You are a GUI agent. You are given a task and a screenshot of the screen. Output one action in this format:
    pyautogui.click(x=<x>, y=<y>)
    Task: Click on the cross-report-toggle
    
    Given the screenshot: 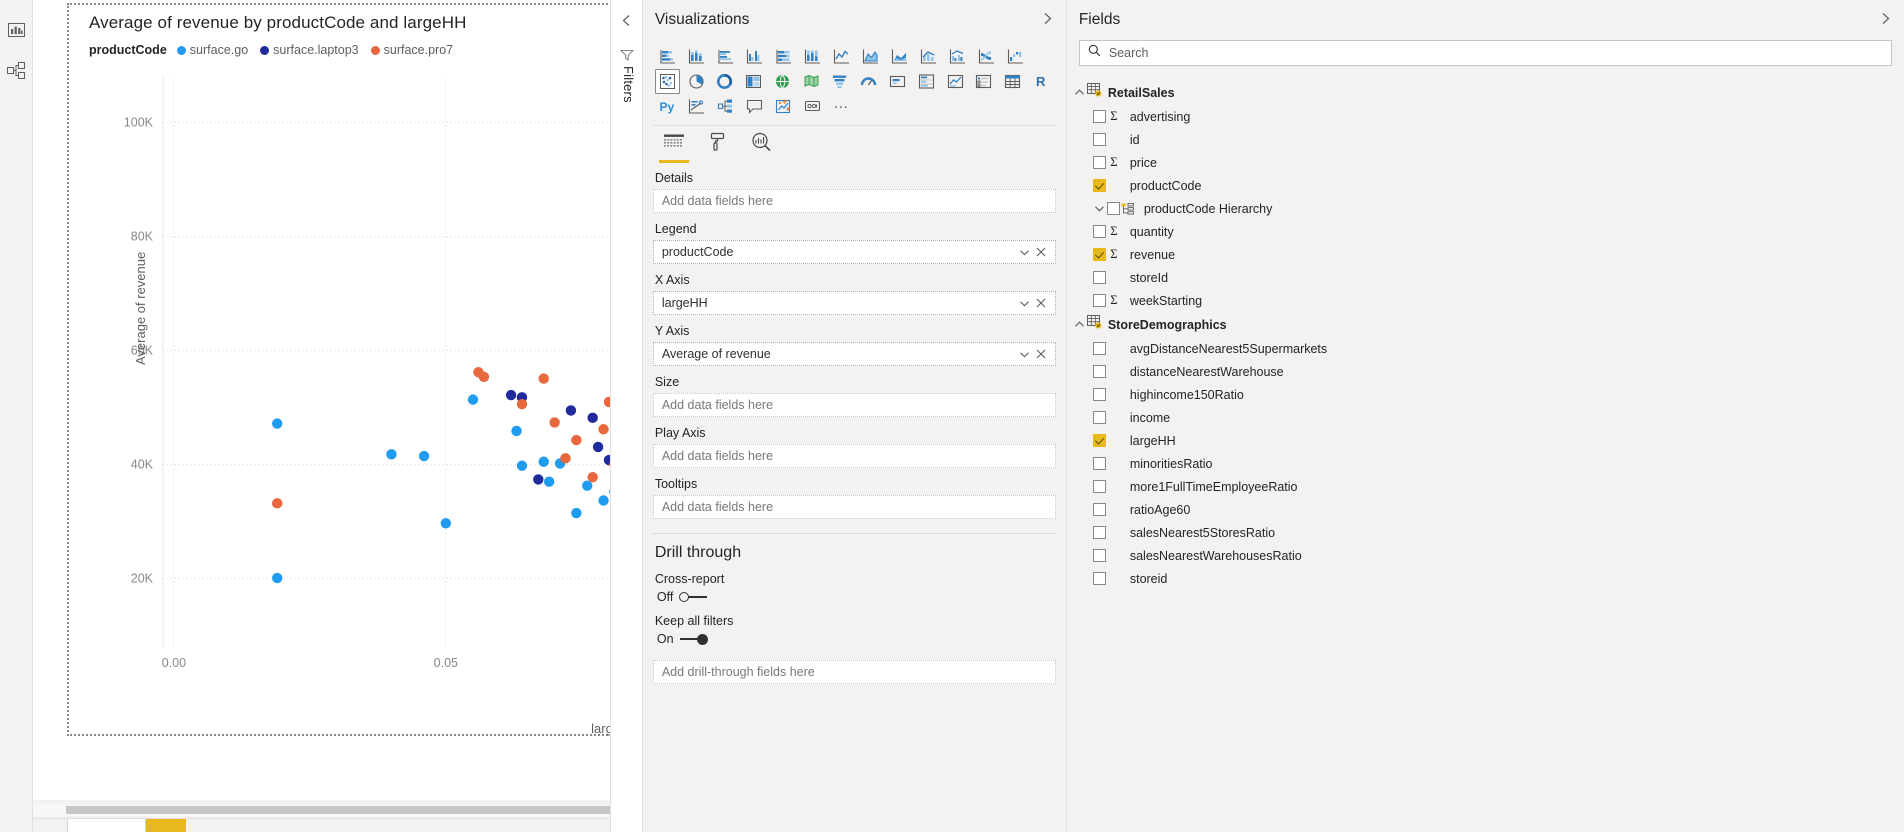 What is the action you would take?
    pyautogui.click(x=693, y=597)
    